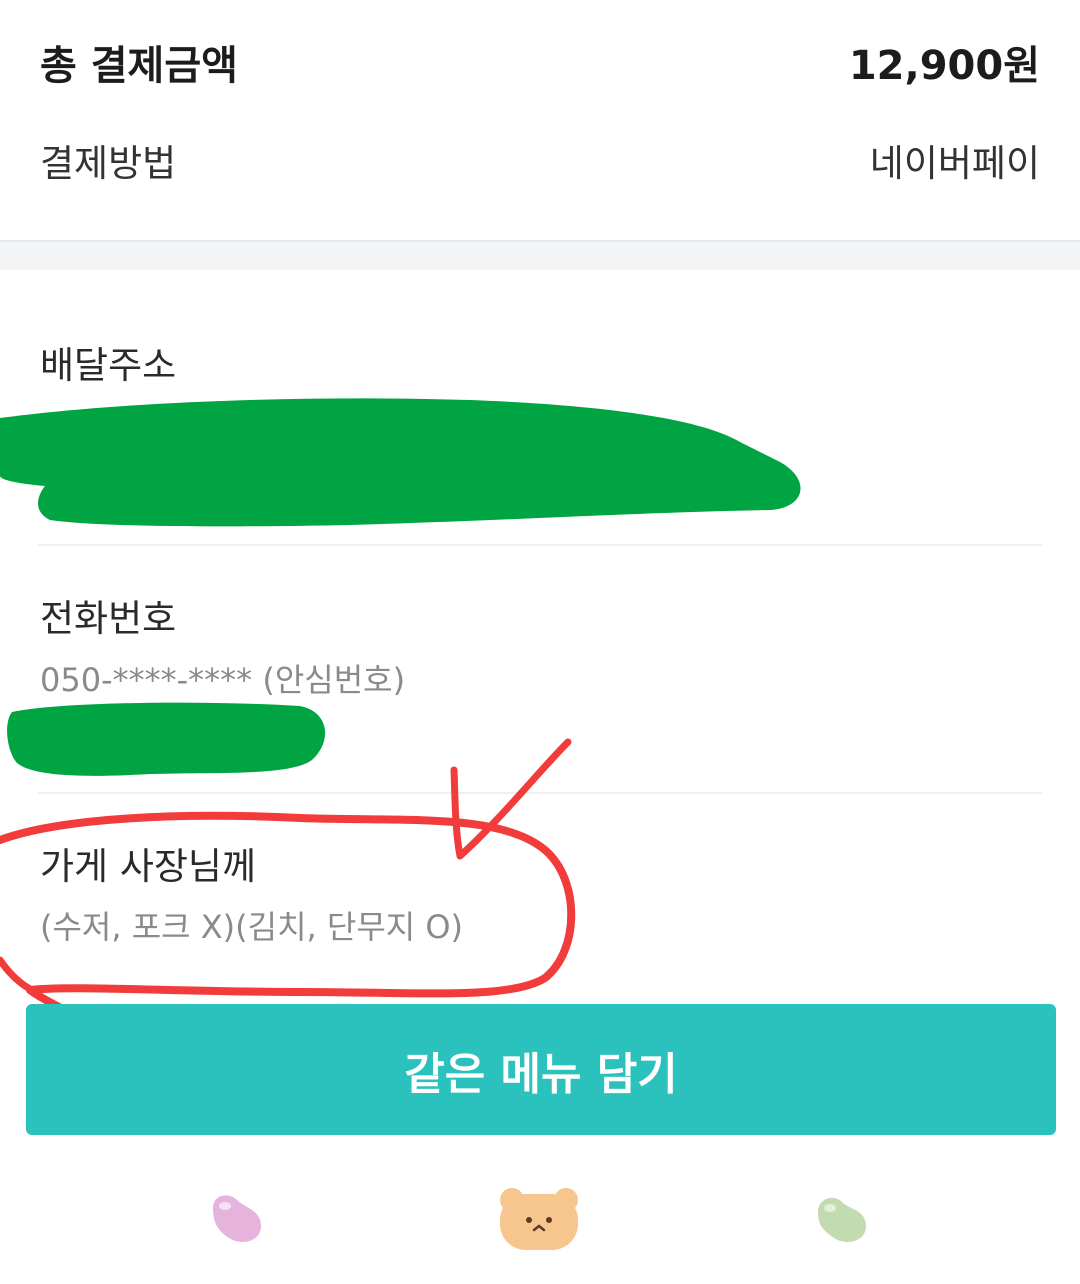  I want to click on pink-bean-icon, so click(236, 1218).